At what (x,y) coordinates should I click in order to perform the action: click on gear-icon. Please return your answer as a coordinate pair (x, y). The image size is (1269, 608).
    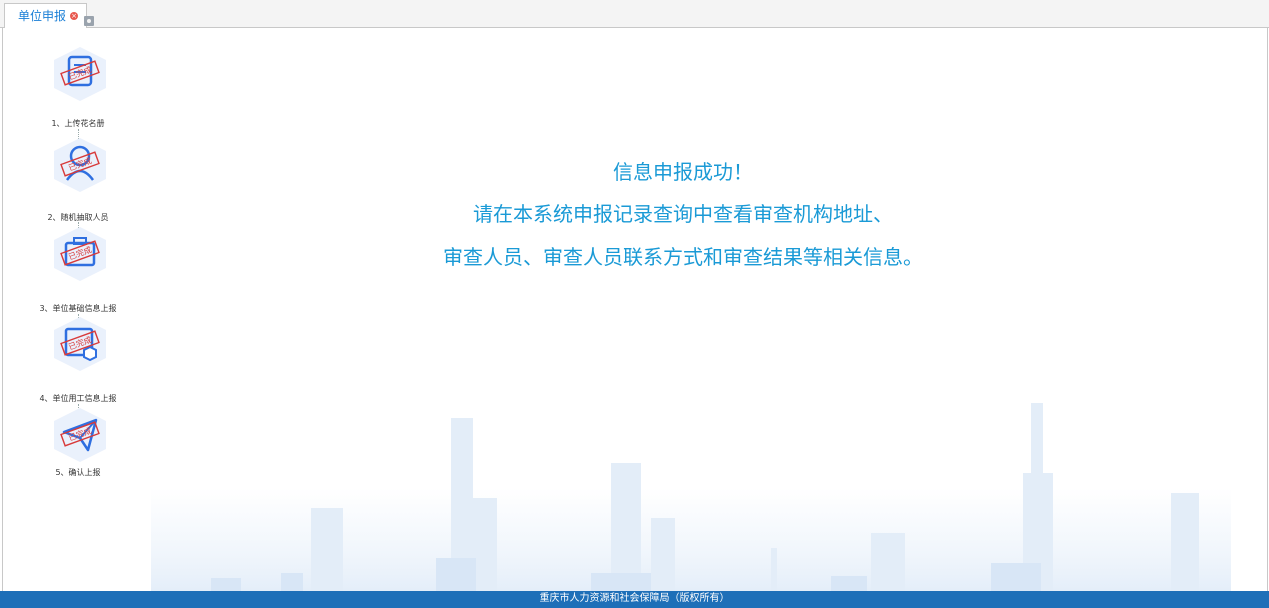
    Looking at the image, I should click on (89, 21).